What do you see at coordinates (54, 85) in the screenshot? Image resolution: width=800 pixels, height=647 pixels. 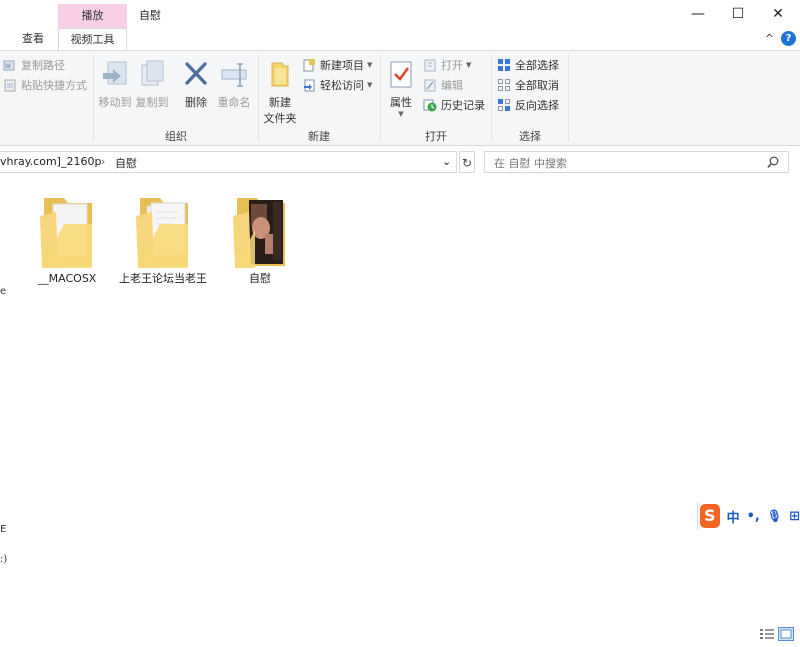 I see `paste-shortcut-label: 粘贴快捷方式` at bounding box center [54, 85].